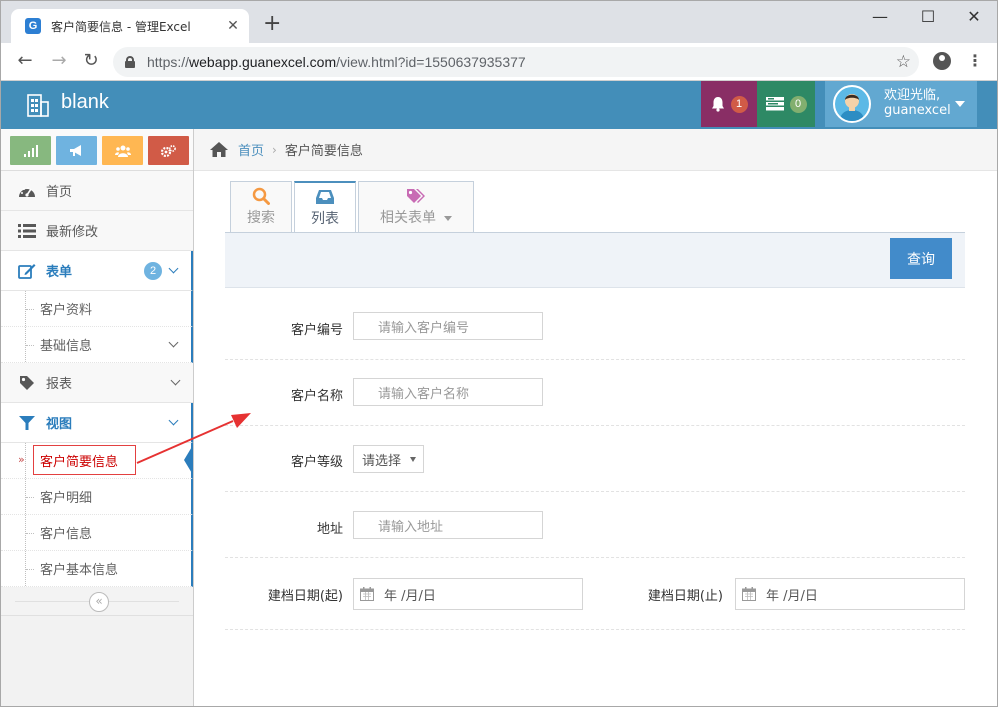  Describe the element at coordinates (316, 462) in the screenshot. I see `customer-level-label: 客户等级` at that location.